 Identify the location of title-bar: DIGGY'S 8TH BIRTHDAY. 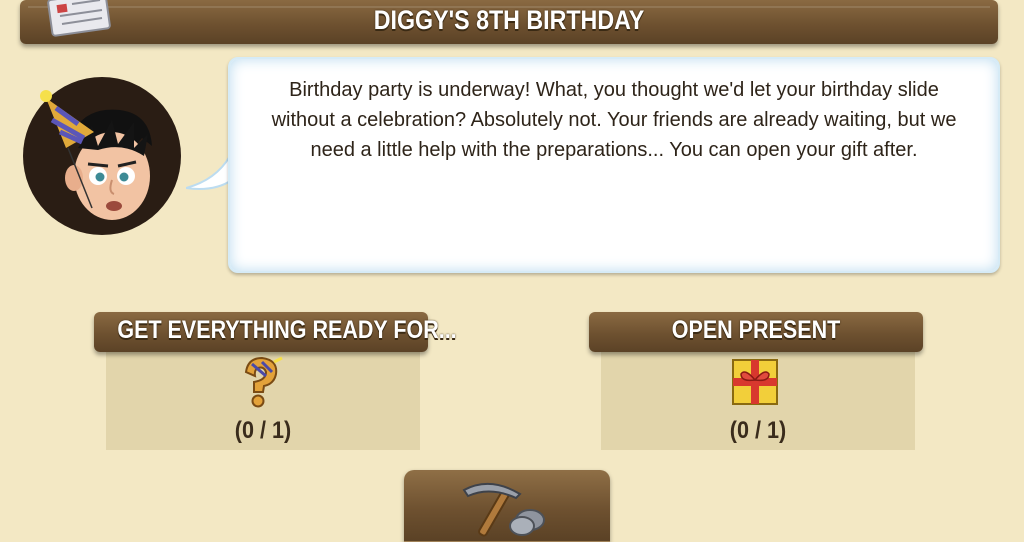
(509, 22).